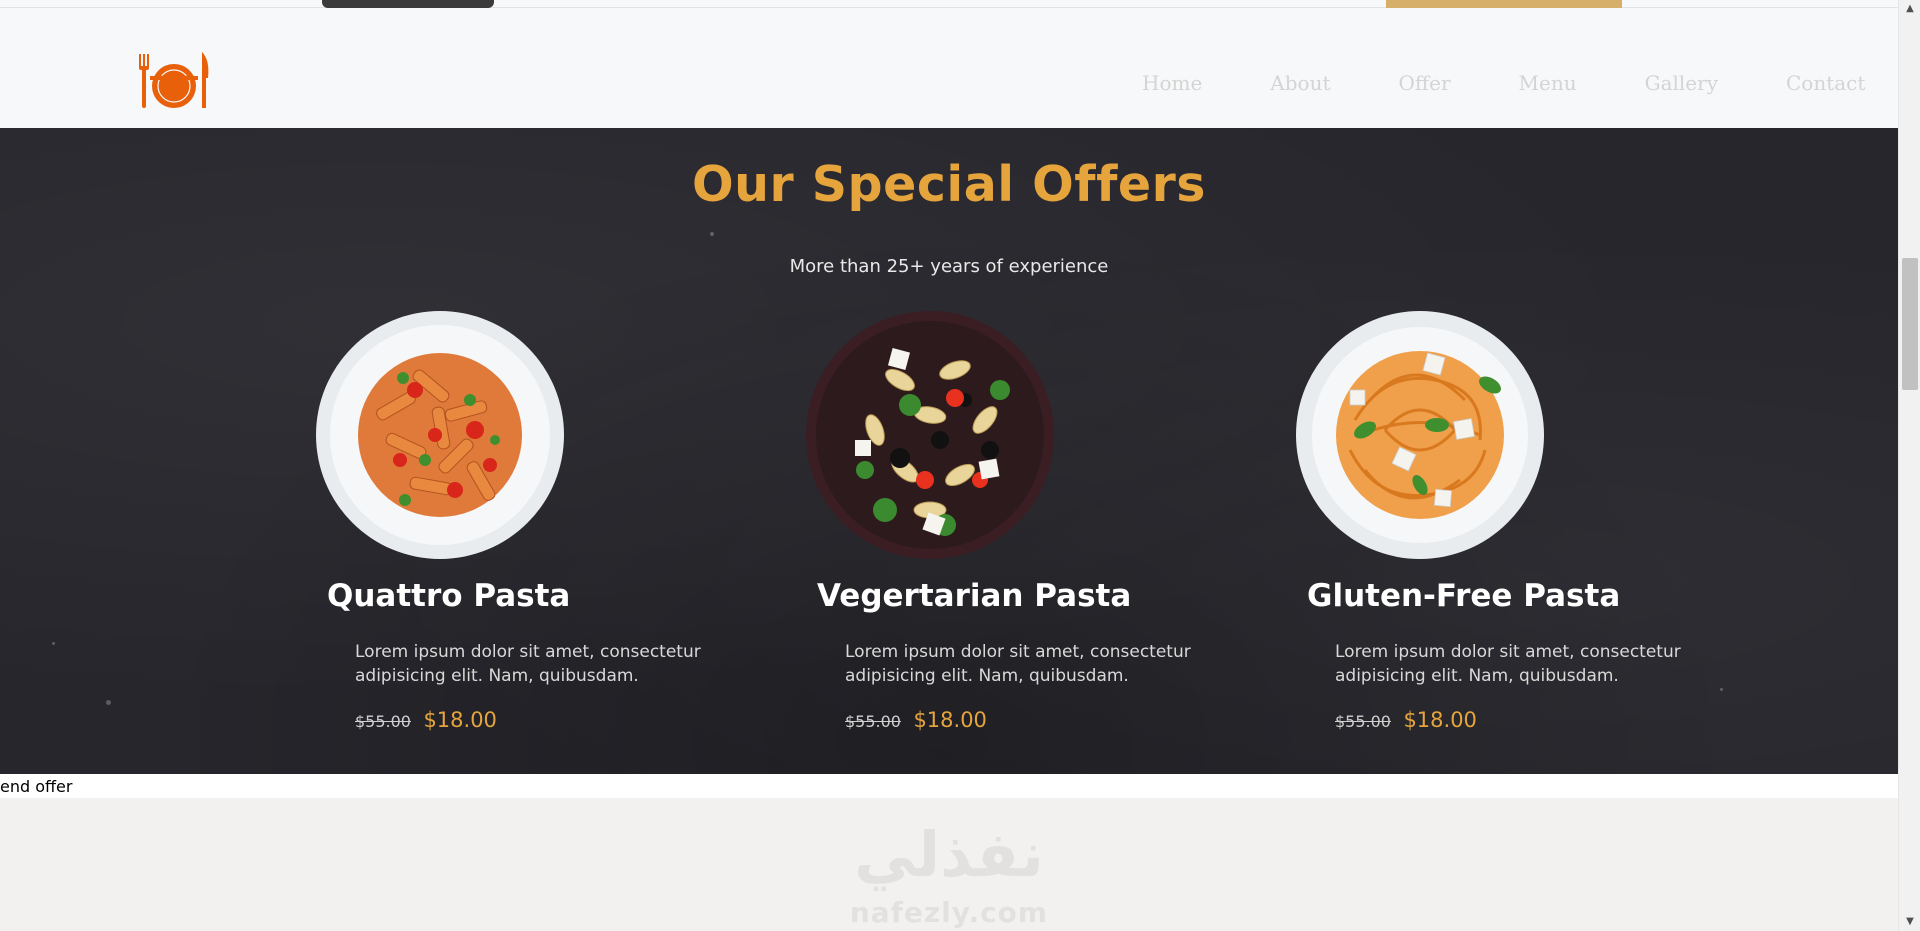  Describe the element at coordinates (949, 11) in the screenshot. I see `previous-section-sliver` at that location.